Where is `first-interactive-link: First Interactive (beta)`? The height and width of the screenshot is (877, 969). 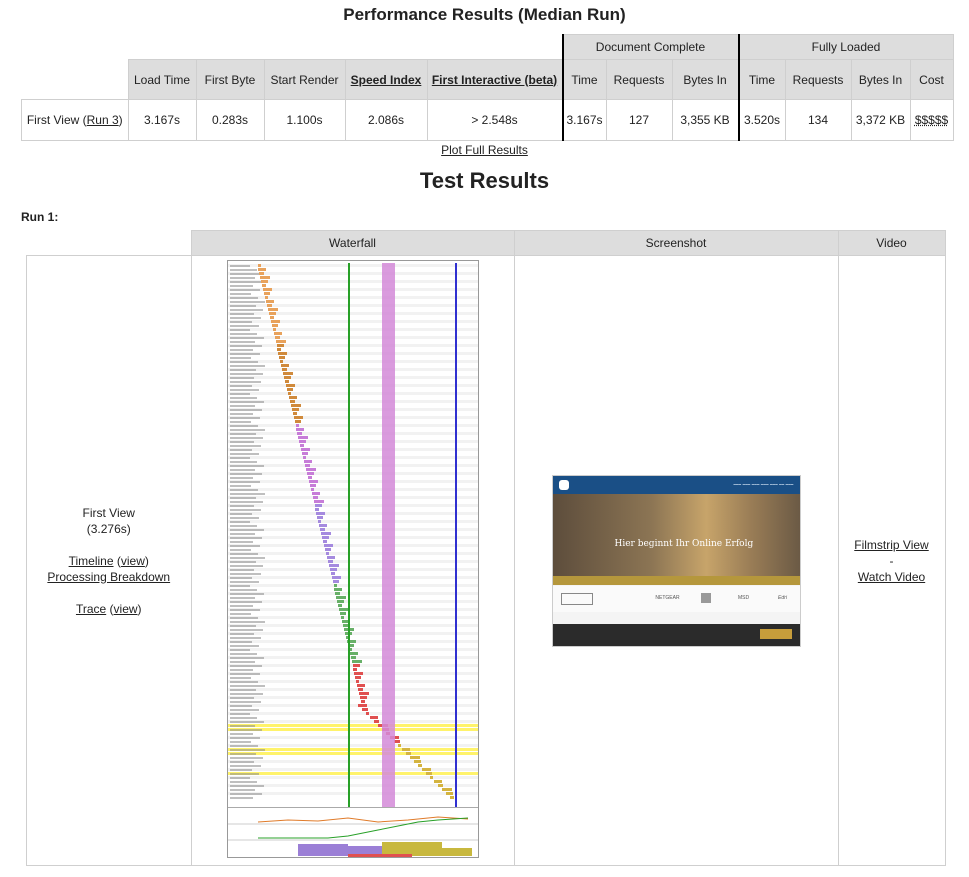 first-interactive-link: First Interactive (beta) is located at coordinates (494, 80).